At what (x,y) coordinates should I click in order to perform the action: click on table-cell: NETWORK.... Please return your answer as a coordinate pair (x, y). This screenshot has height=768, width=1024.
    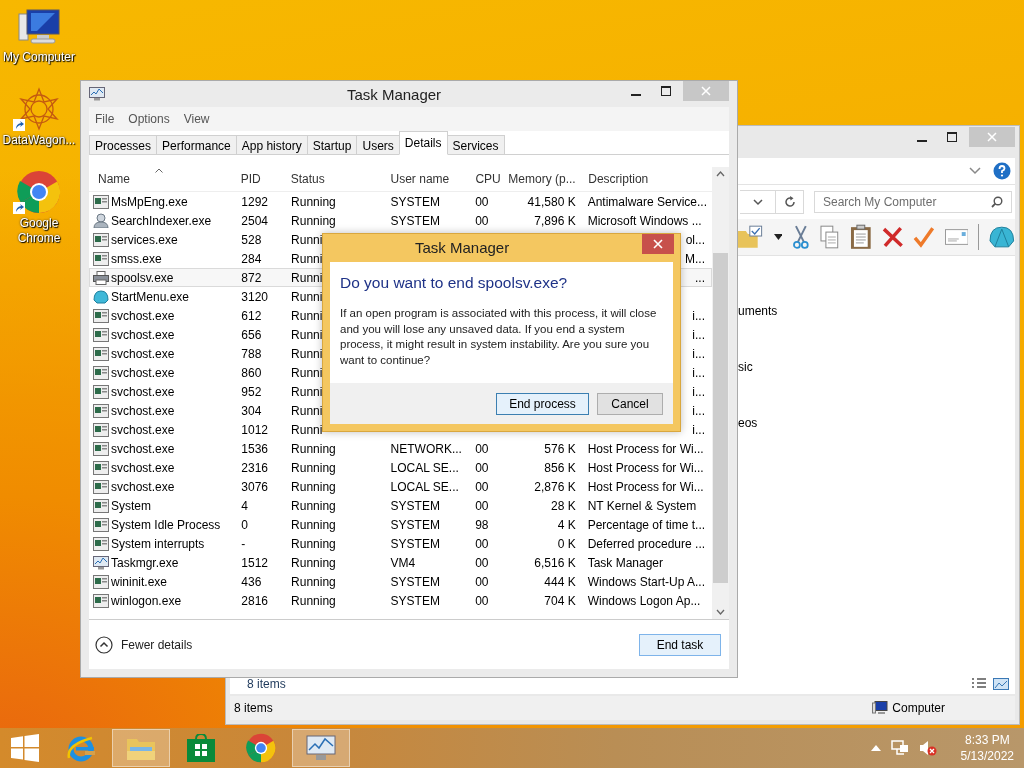
    Looking at the image, I should click on (426, 448).